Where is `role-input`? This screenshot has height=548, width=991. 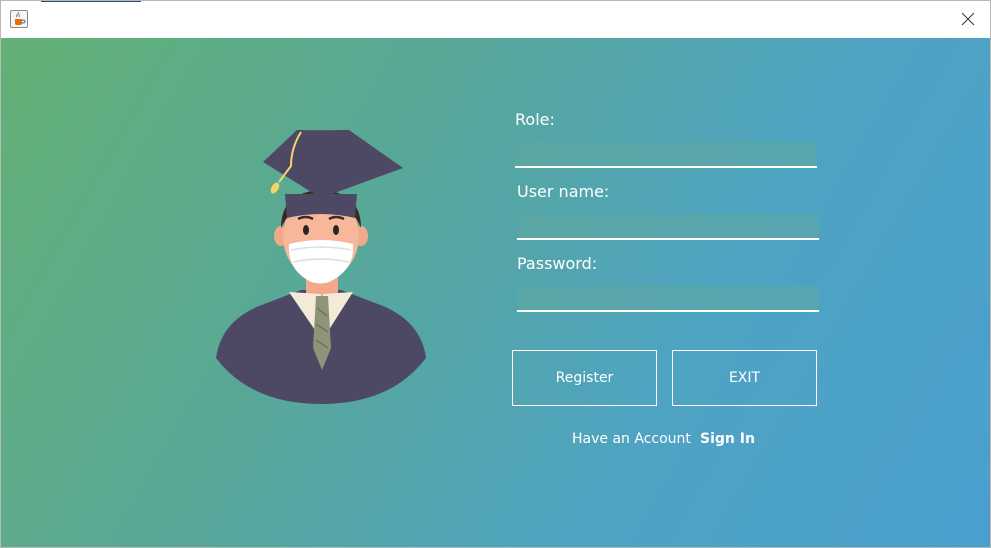 role-input is located at coordinates (666, 155).